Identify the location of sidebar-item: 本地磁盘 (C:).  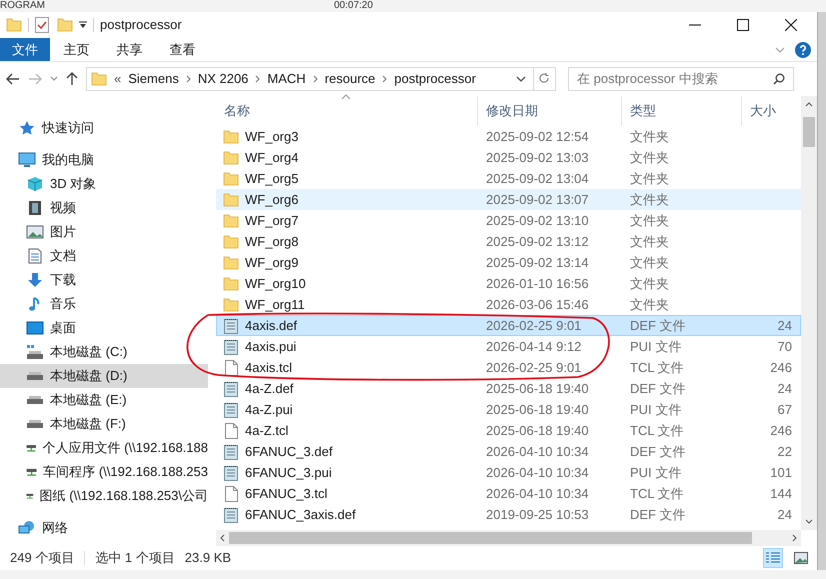
(104, 352).